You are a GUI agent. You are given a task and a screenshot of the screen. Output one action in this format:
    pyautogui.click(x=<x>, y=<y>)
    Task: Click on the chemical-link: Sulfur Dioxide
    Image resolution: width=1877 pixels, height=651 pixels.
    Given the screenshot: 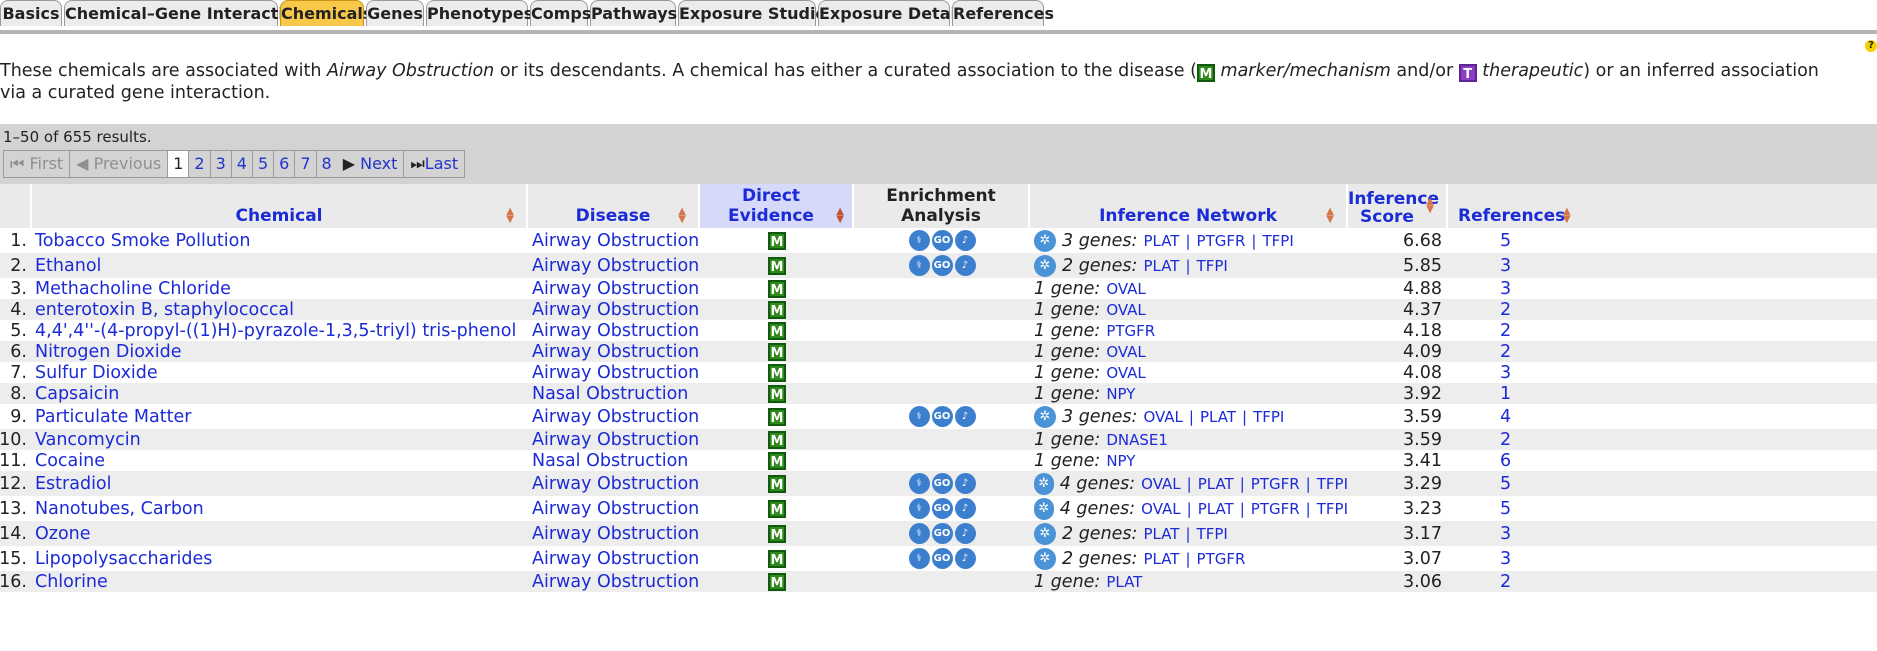 What is the action you would take?
    pyautogui.click(x=280, y=372)
    